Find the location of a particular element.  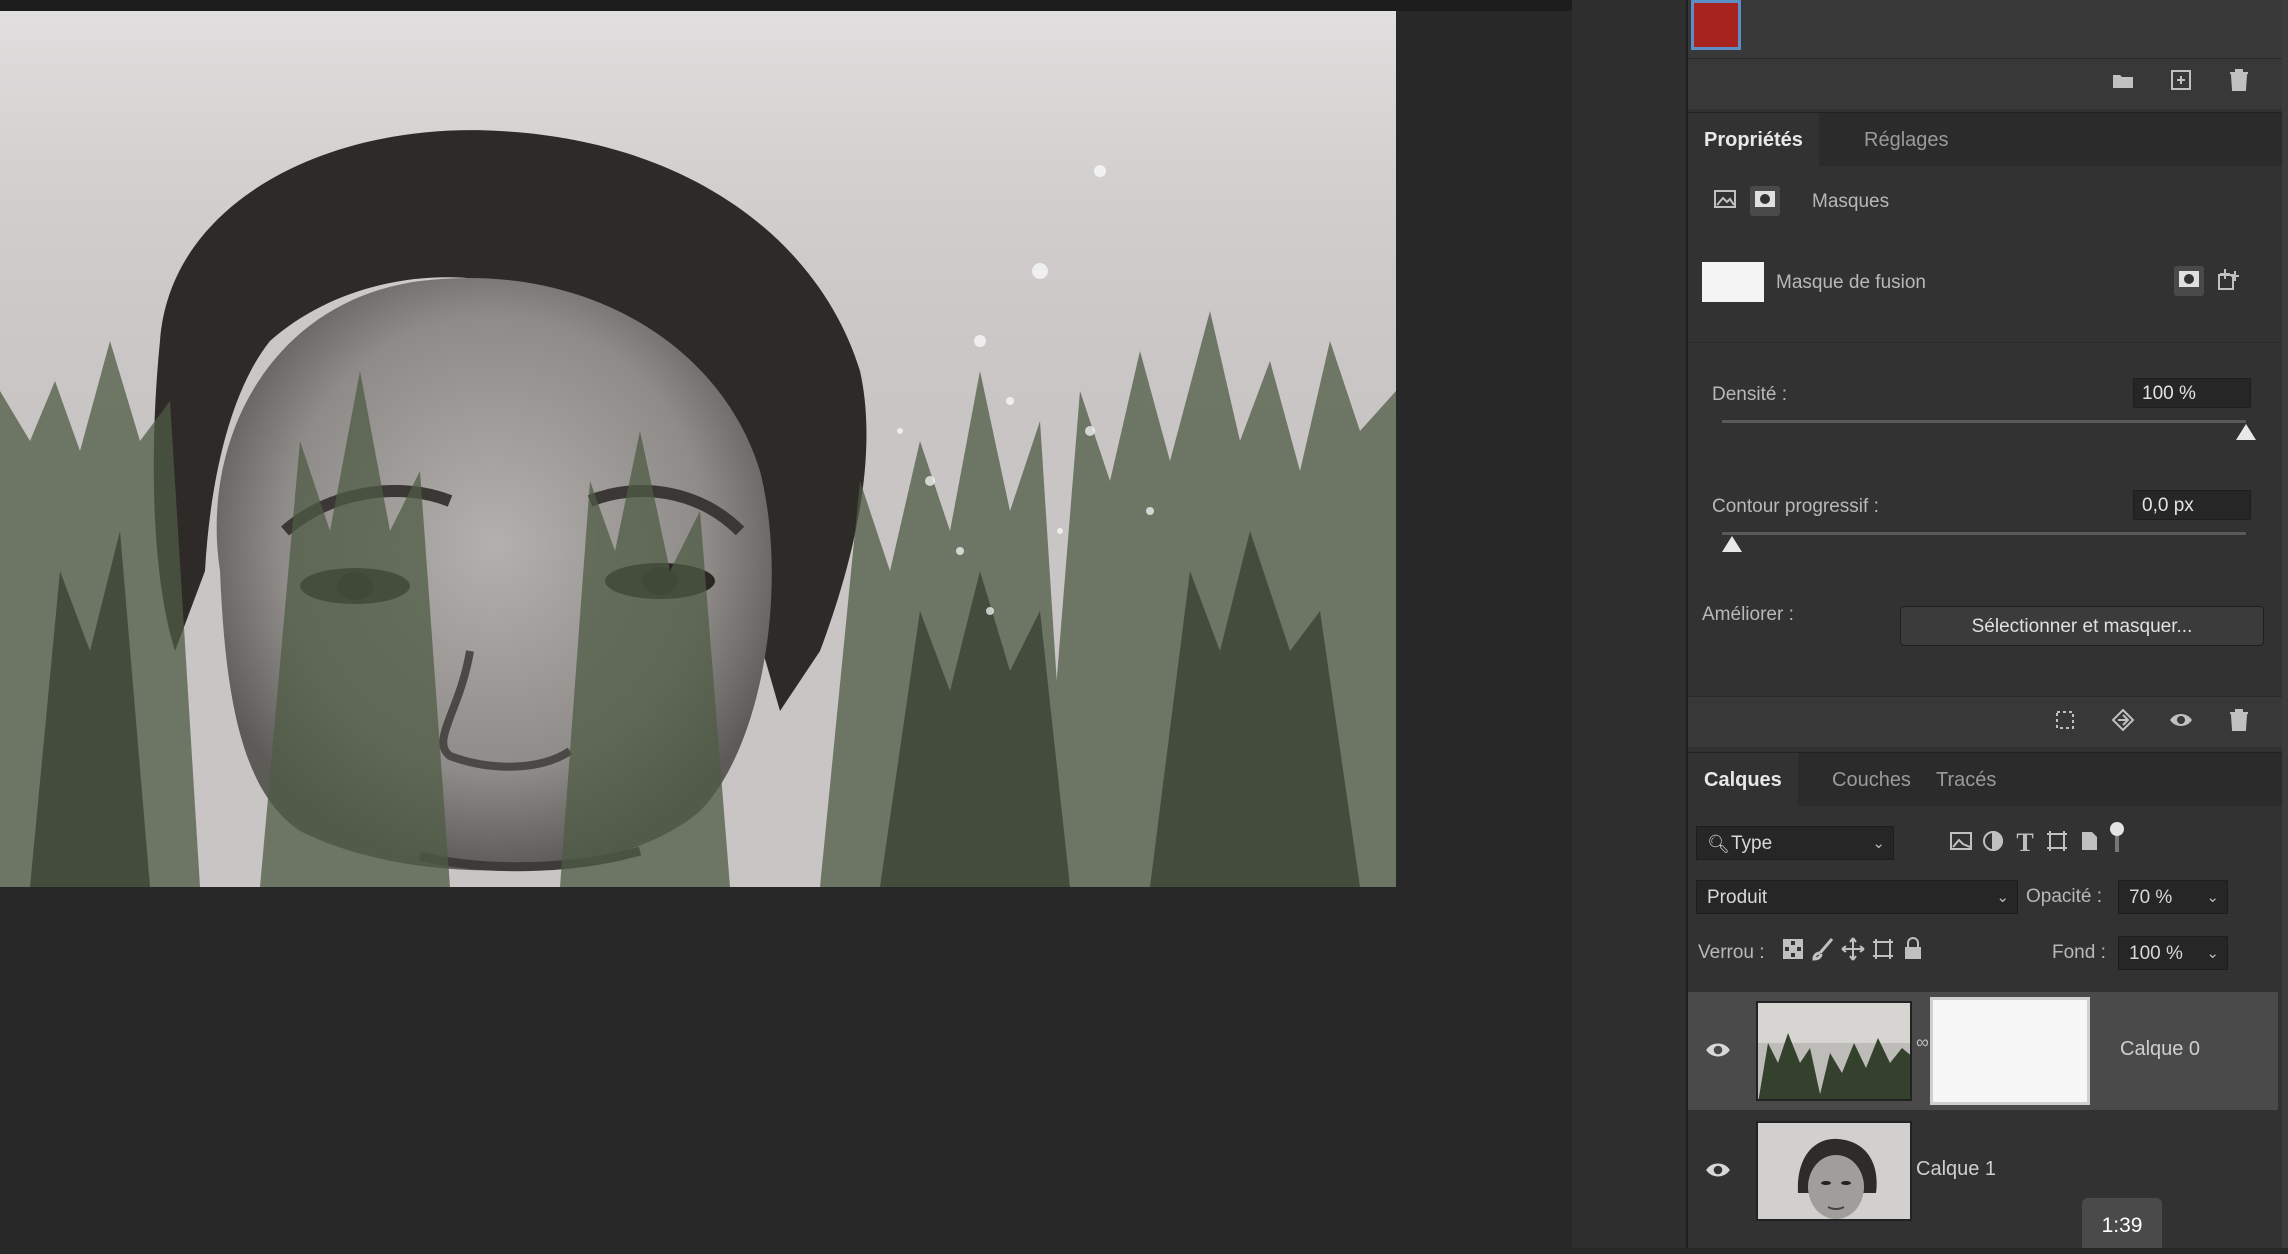

layer-name: Calque 1 is located at coordinates (1956, 1169).